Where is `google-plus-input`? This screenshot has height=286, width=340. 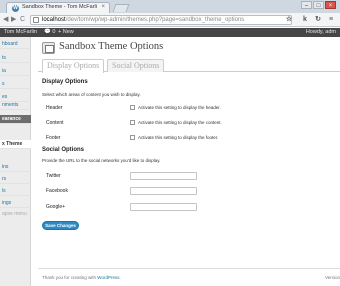
google-plus-input is located at coordinates (163, 207).